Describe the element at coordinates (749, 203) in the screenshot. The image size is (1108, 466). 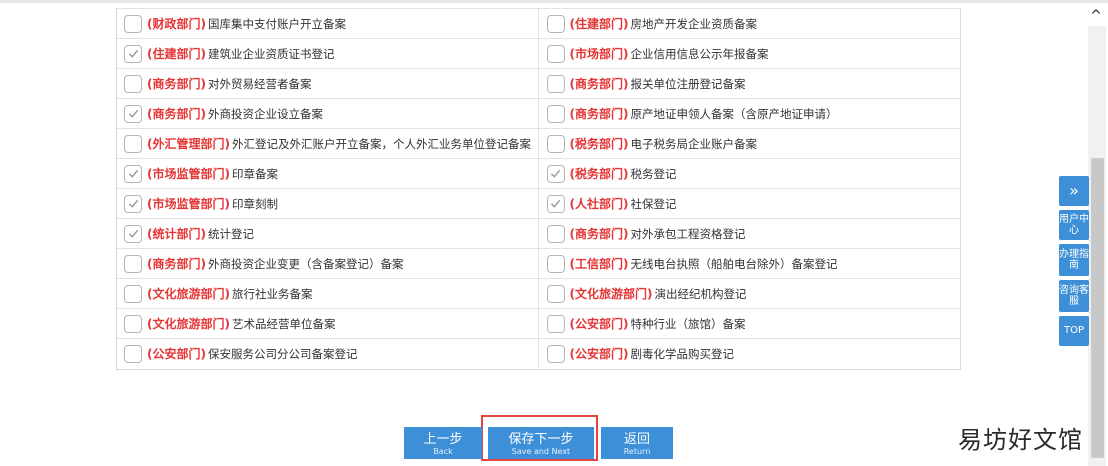
I see `list-item: (人社部门) 社保登记` at that location.